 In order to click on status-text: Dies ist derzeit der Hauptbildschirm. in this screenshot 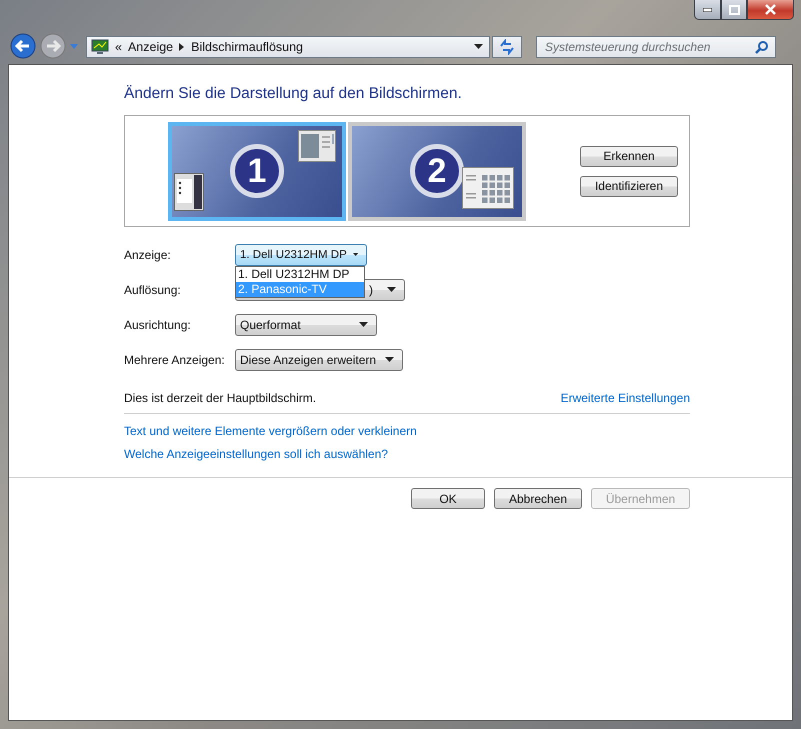, I will do `click(220, 398)`.